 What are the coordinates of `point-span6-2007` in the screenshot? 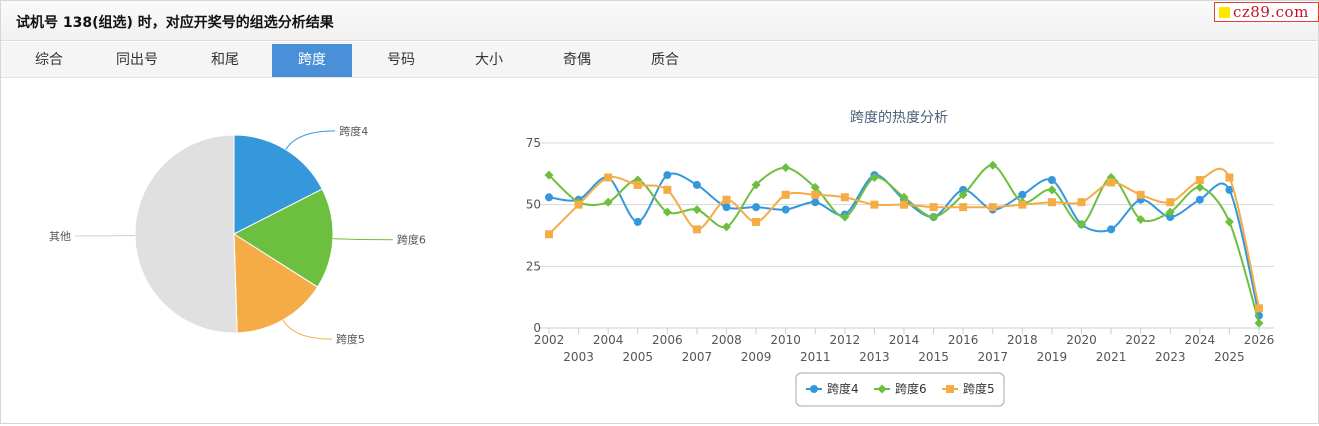 It's located at (697, 210).